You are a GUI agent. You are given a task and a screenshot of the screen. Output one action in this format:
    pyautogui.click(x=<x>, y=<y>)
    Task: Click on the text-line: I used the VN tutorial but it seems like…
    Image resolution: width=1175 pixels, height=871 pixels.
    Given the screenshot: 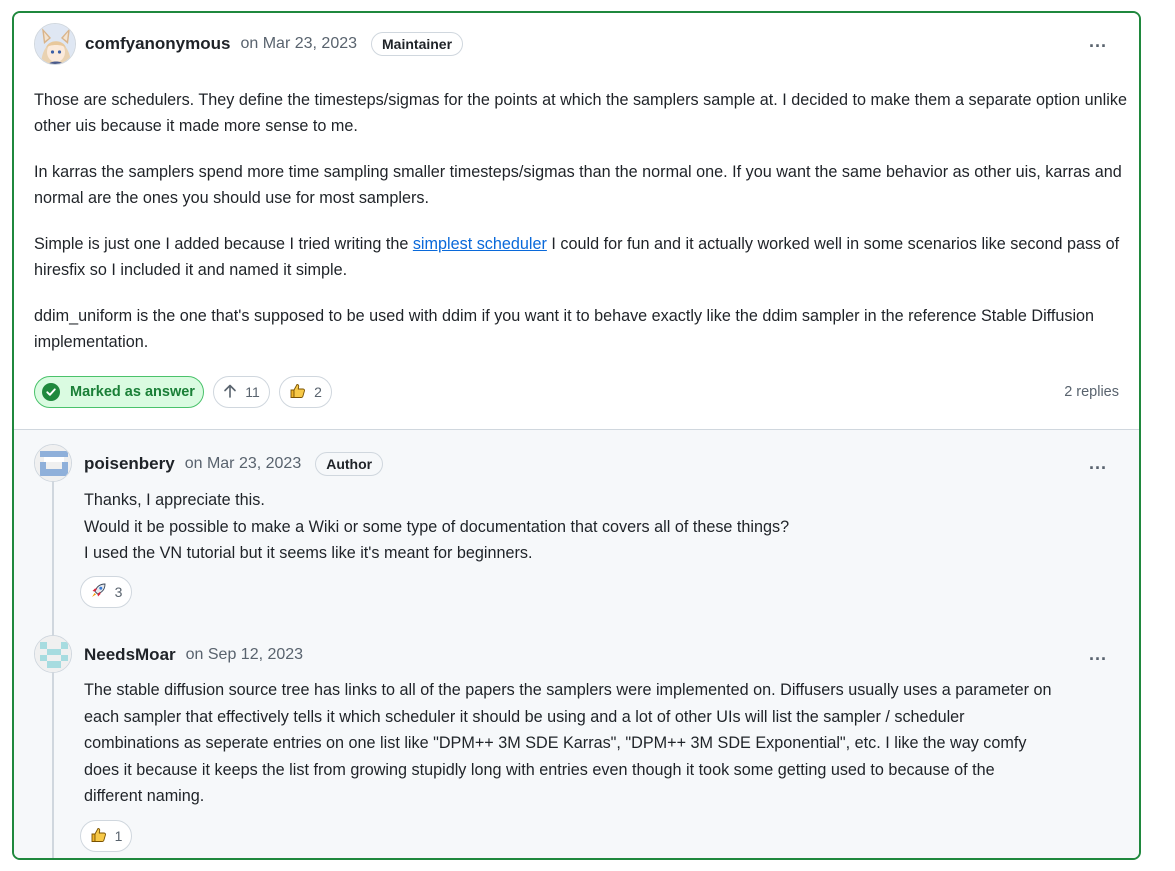 What is the action you would take?
    pyautogui.click(x=308, y=553)
    